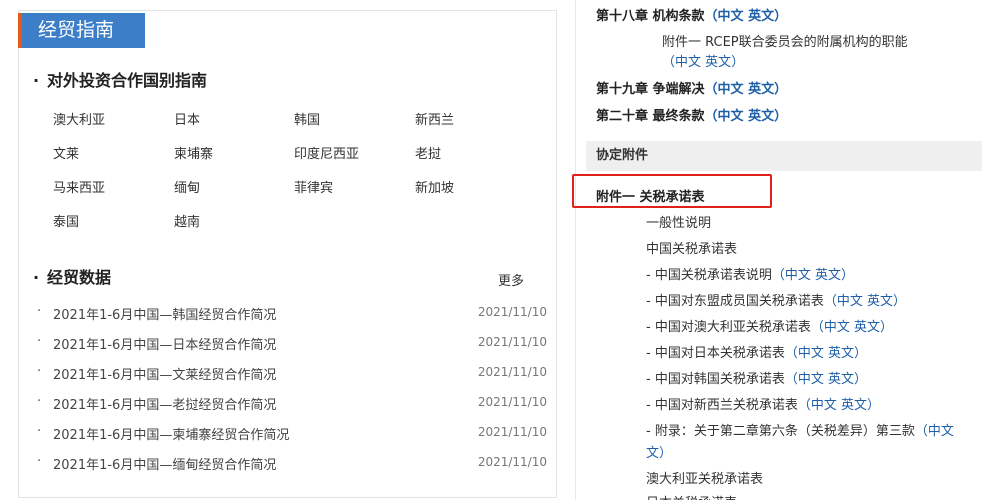 This screenshot has height=500, width=982. What do you see at coordinates (292, 379) in the screenshot?
I see `list-item: · 2021年1-6月中国—文莱经贸合作简况 2021/11/10` at bounding box center [292, 379].